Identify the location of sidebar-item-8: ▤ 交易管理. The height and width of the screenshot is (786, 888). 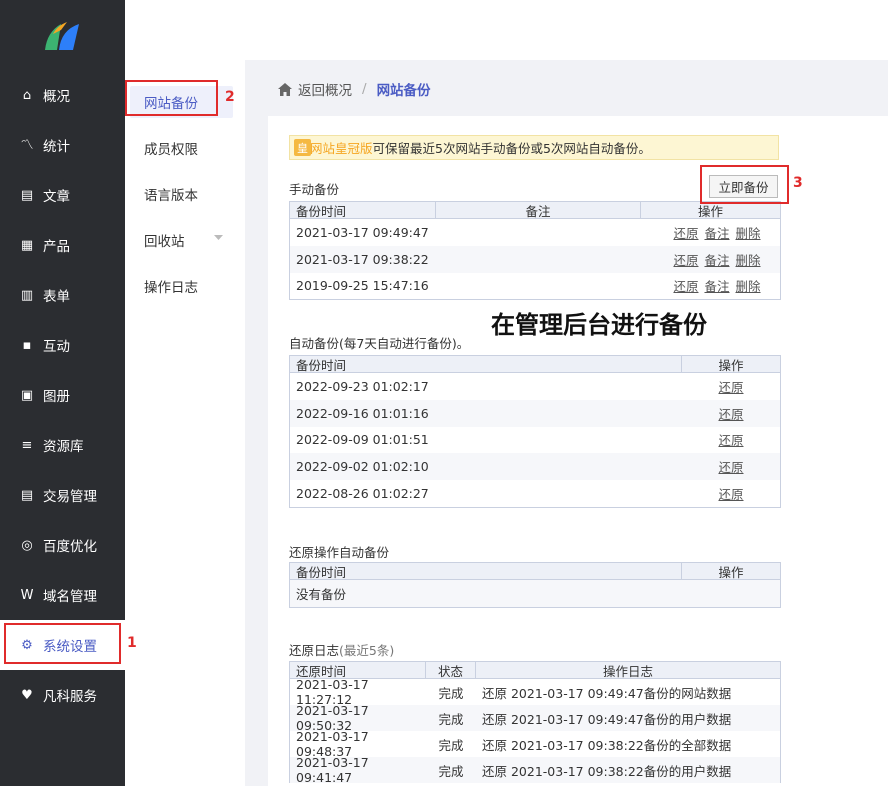
(62, 495).